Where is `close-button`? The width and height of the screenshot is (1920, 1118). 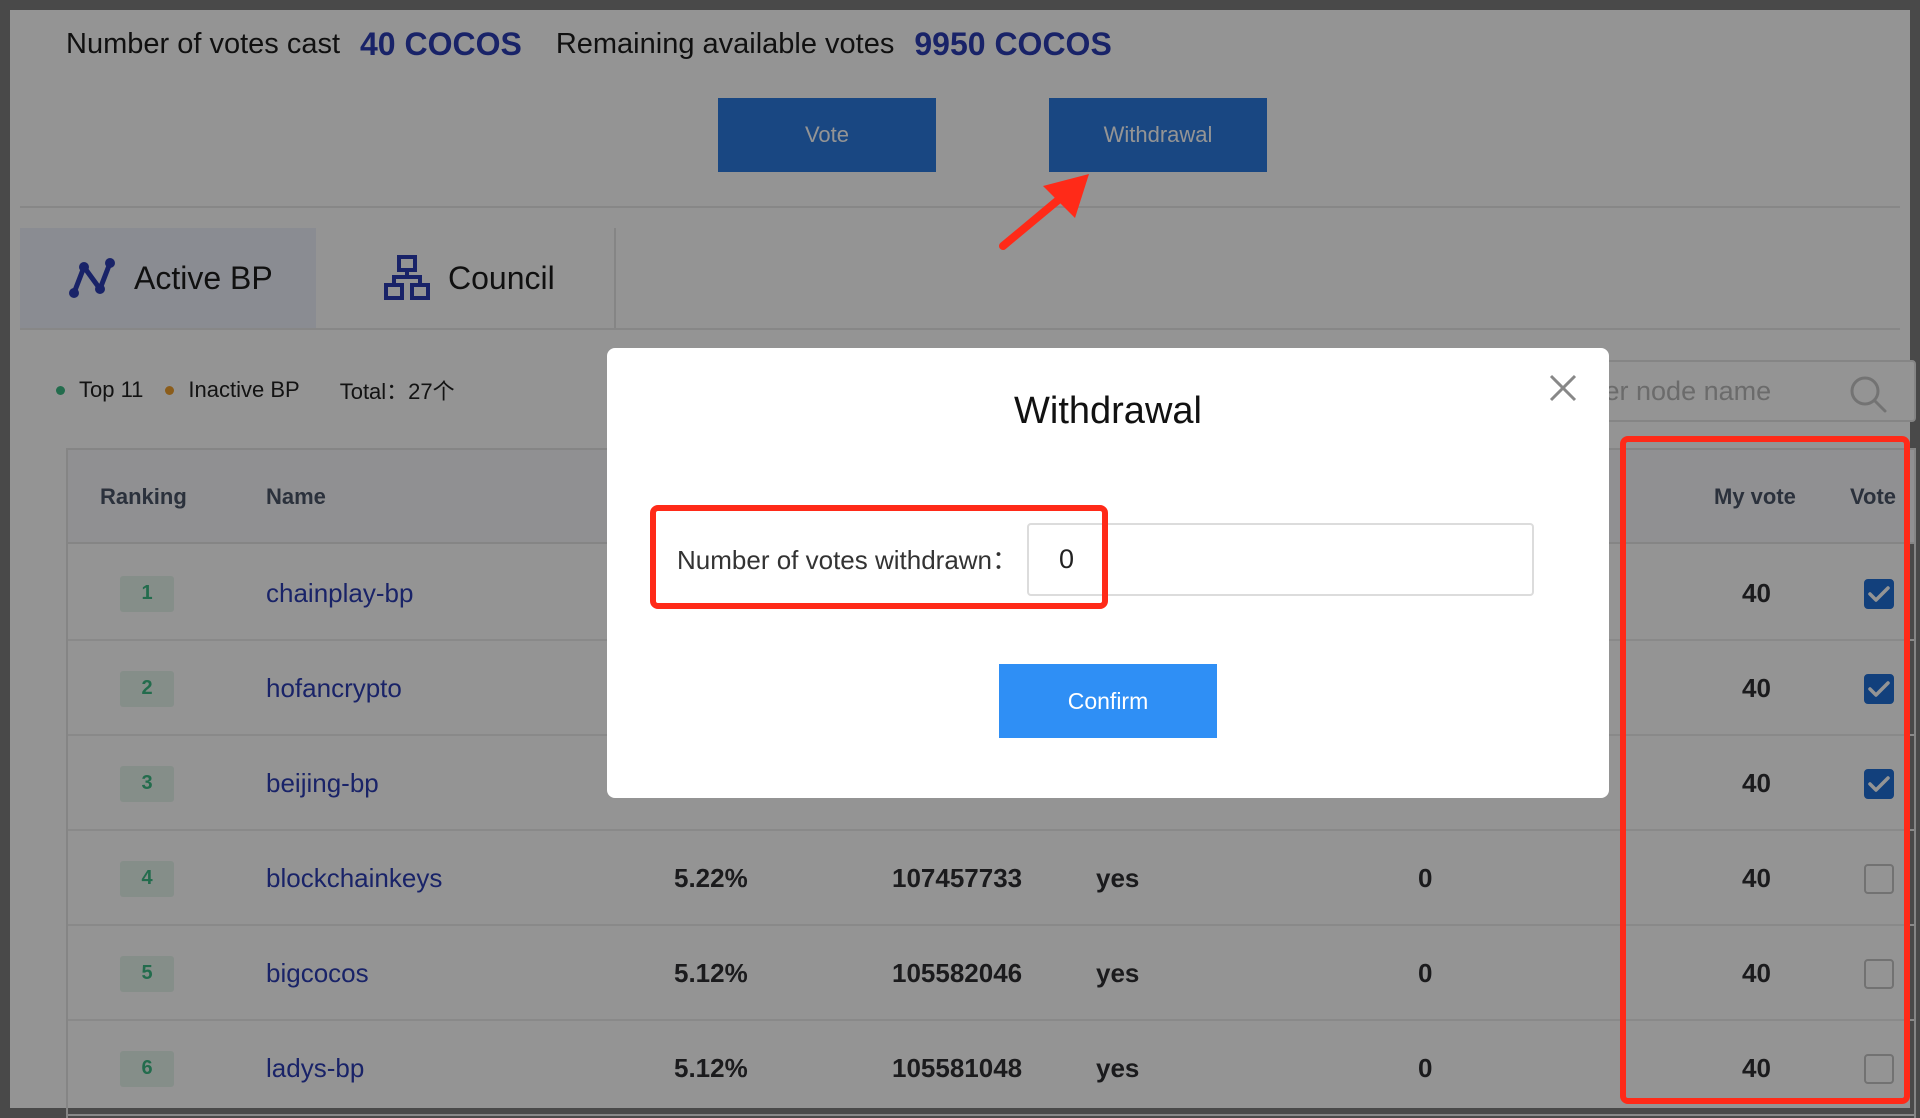
close-button is located at coordinates (1563, 388).